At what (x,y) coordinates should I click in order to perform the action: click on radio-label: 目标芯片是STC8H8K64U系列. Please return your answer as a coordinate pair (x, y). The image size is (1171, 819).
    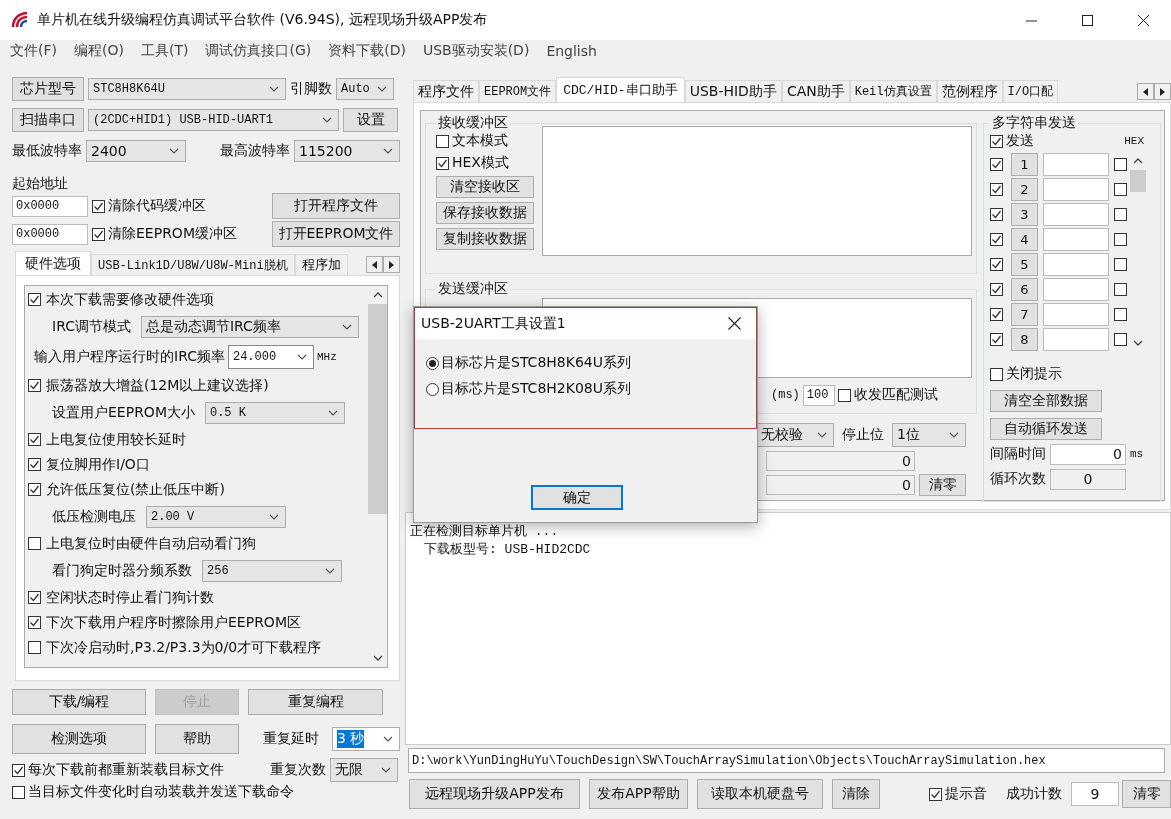
    Looking at the image, I should click on (536, 363).